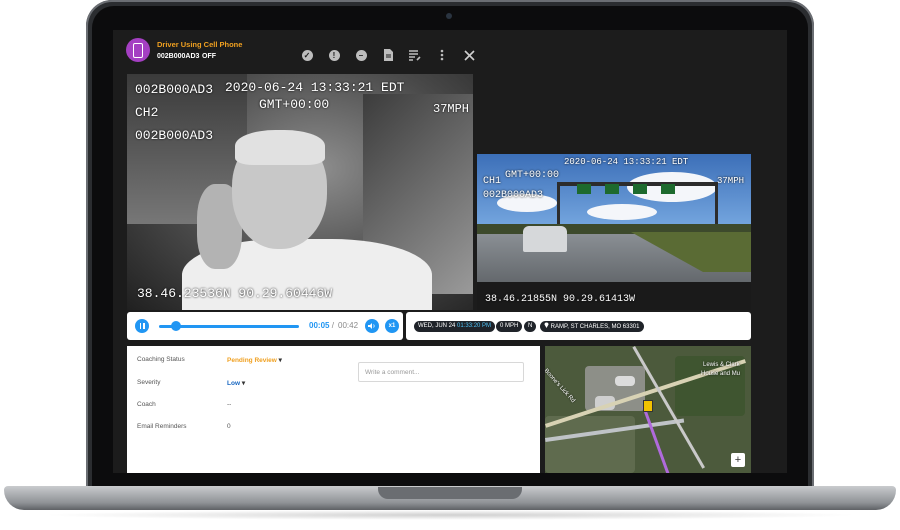 Image resolution: width=900 pixels, height=530 pixels. I want to click on time-text: 01:33:20 PM, so click(474, 326).